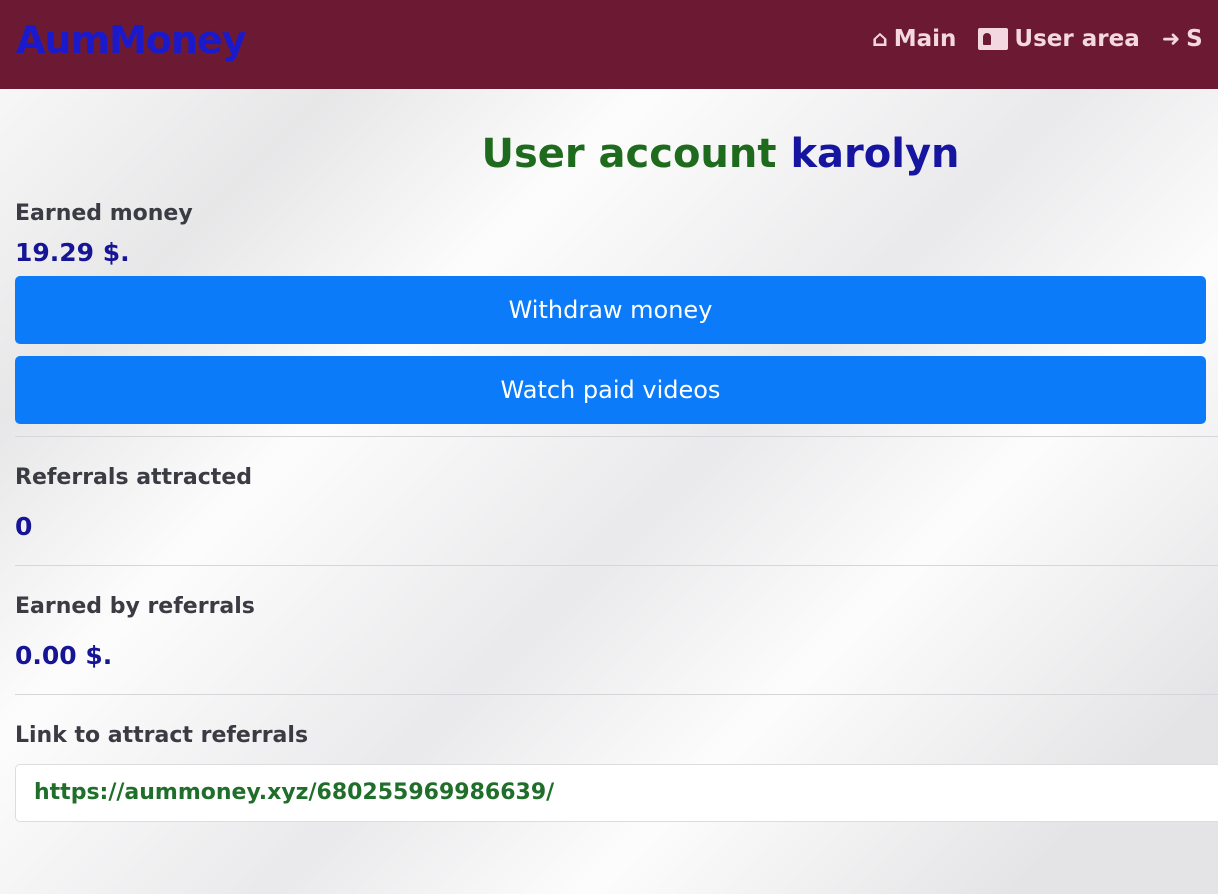 The height and width of the screenshot is (894, 1218). Describe the element at coordinates (162, 735) in the screenshot. I see `referral-link-label: Link to attract referrals` at that location.